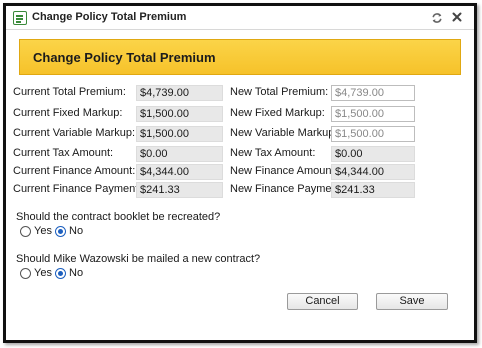 The height and width of the screenshot is (348, 482). Describe the element at coordinates (279, 92) in the screenshot. I see `new-total-premium-label: New Total Premium:` at that location.